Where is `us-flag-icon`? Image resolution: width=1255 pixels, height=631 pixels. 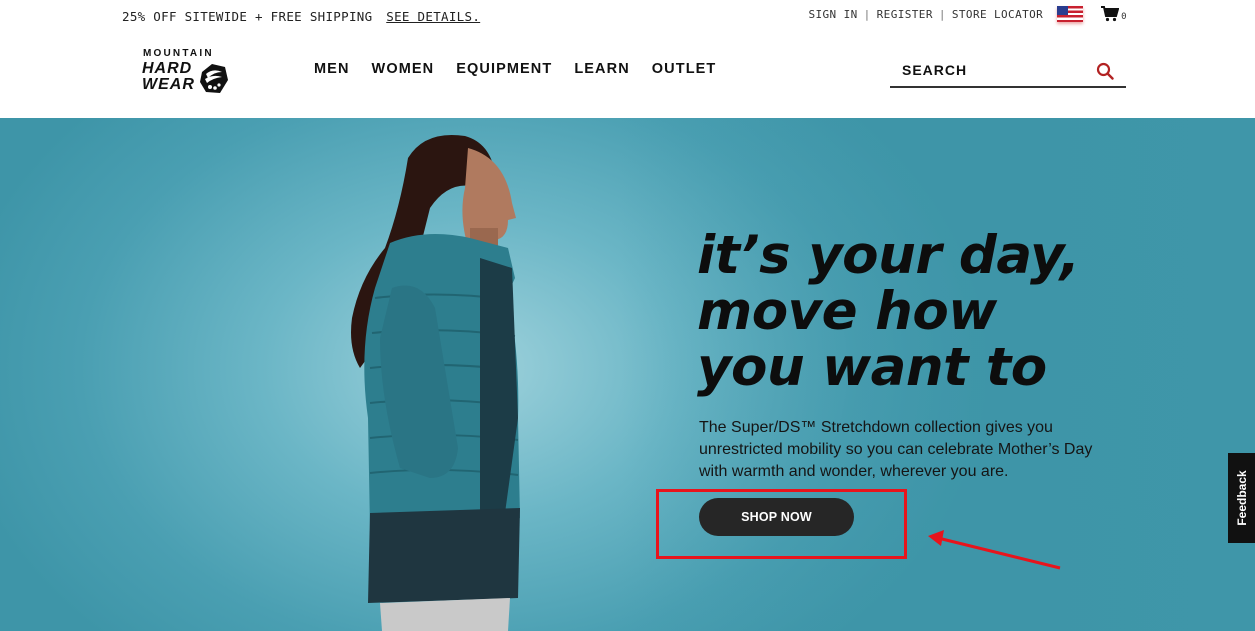
us-flag-icon is located at coordinates (1070, 14).